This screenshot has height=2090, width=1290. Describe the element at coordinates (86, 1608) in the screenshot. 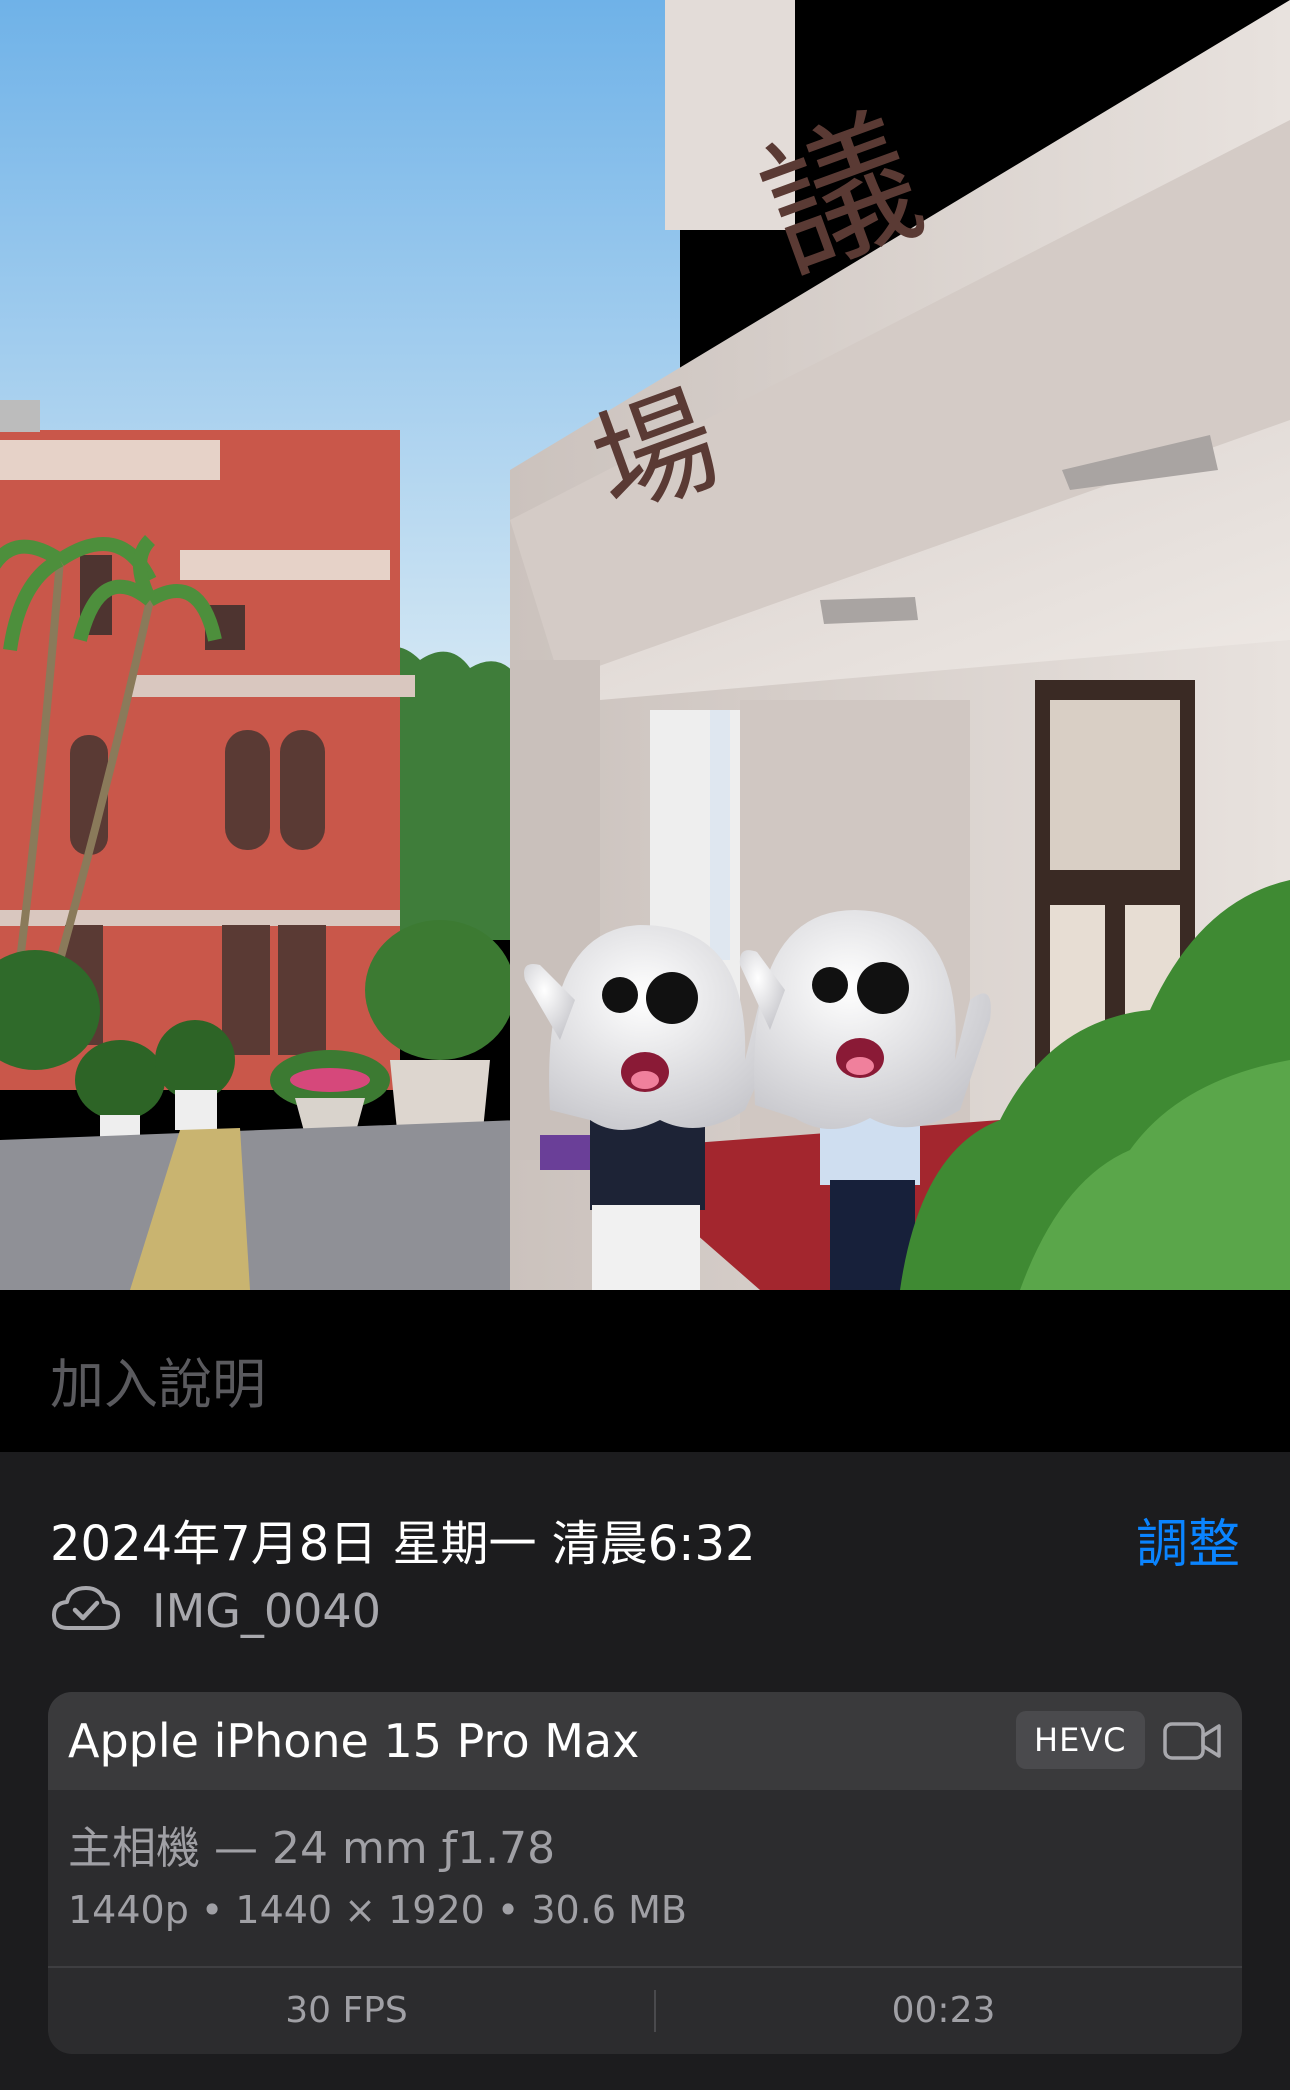

I see `icloud-check-icon` at that location.